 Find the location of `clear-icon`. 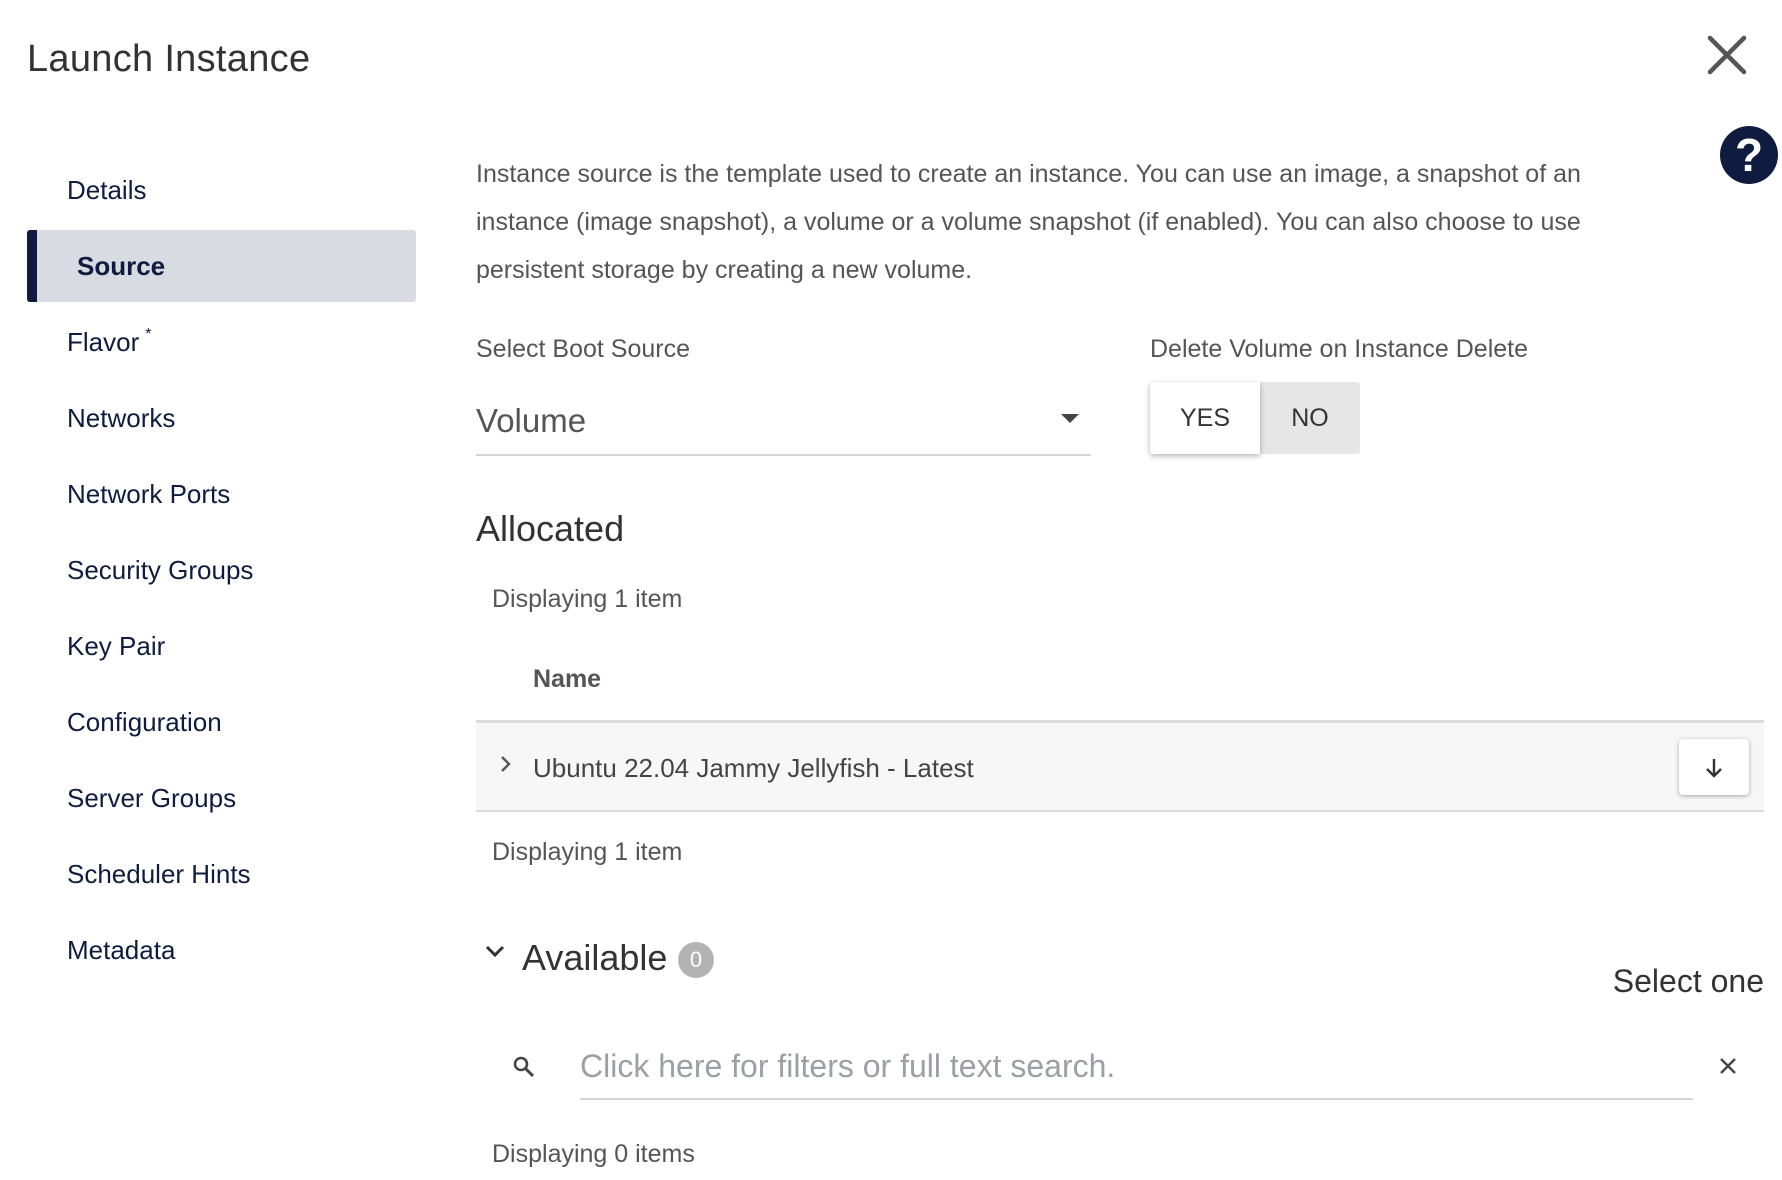

clear-icon is located at coordinates (1728, 1066).